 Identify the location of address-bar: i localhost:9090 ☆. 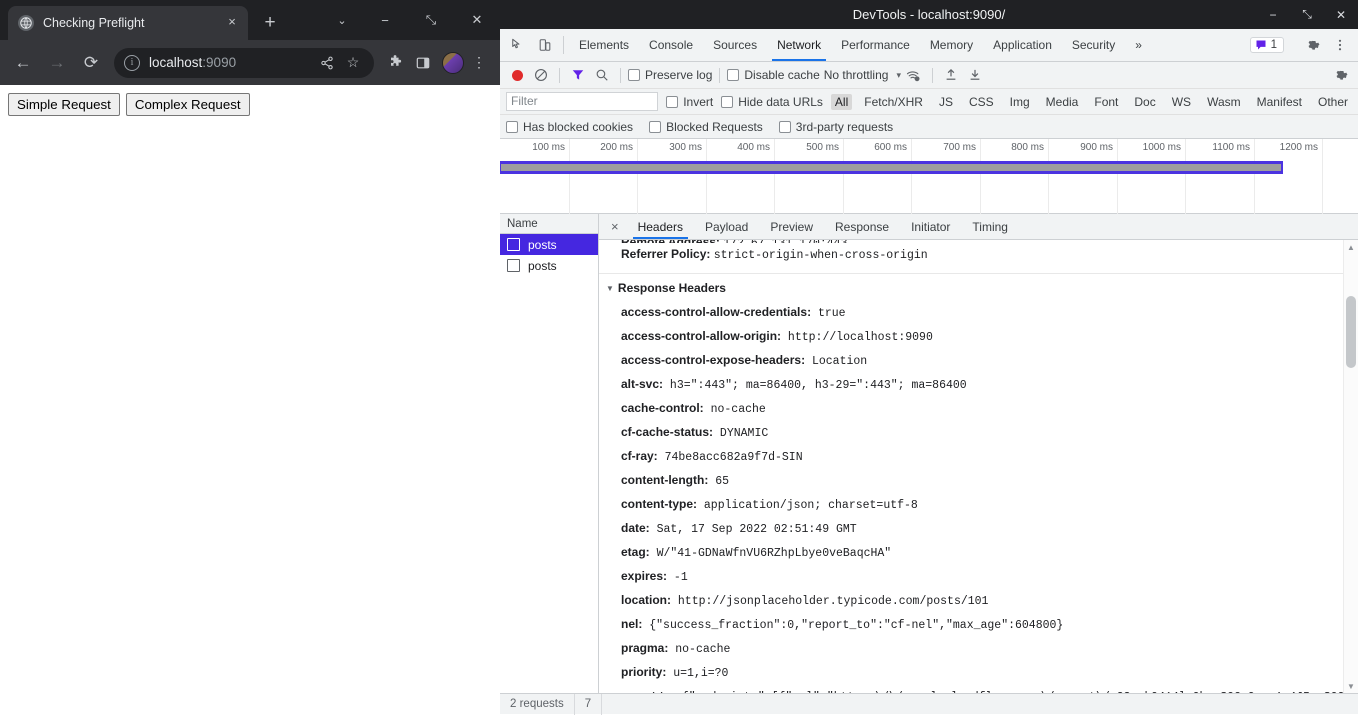
(244, 62).